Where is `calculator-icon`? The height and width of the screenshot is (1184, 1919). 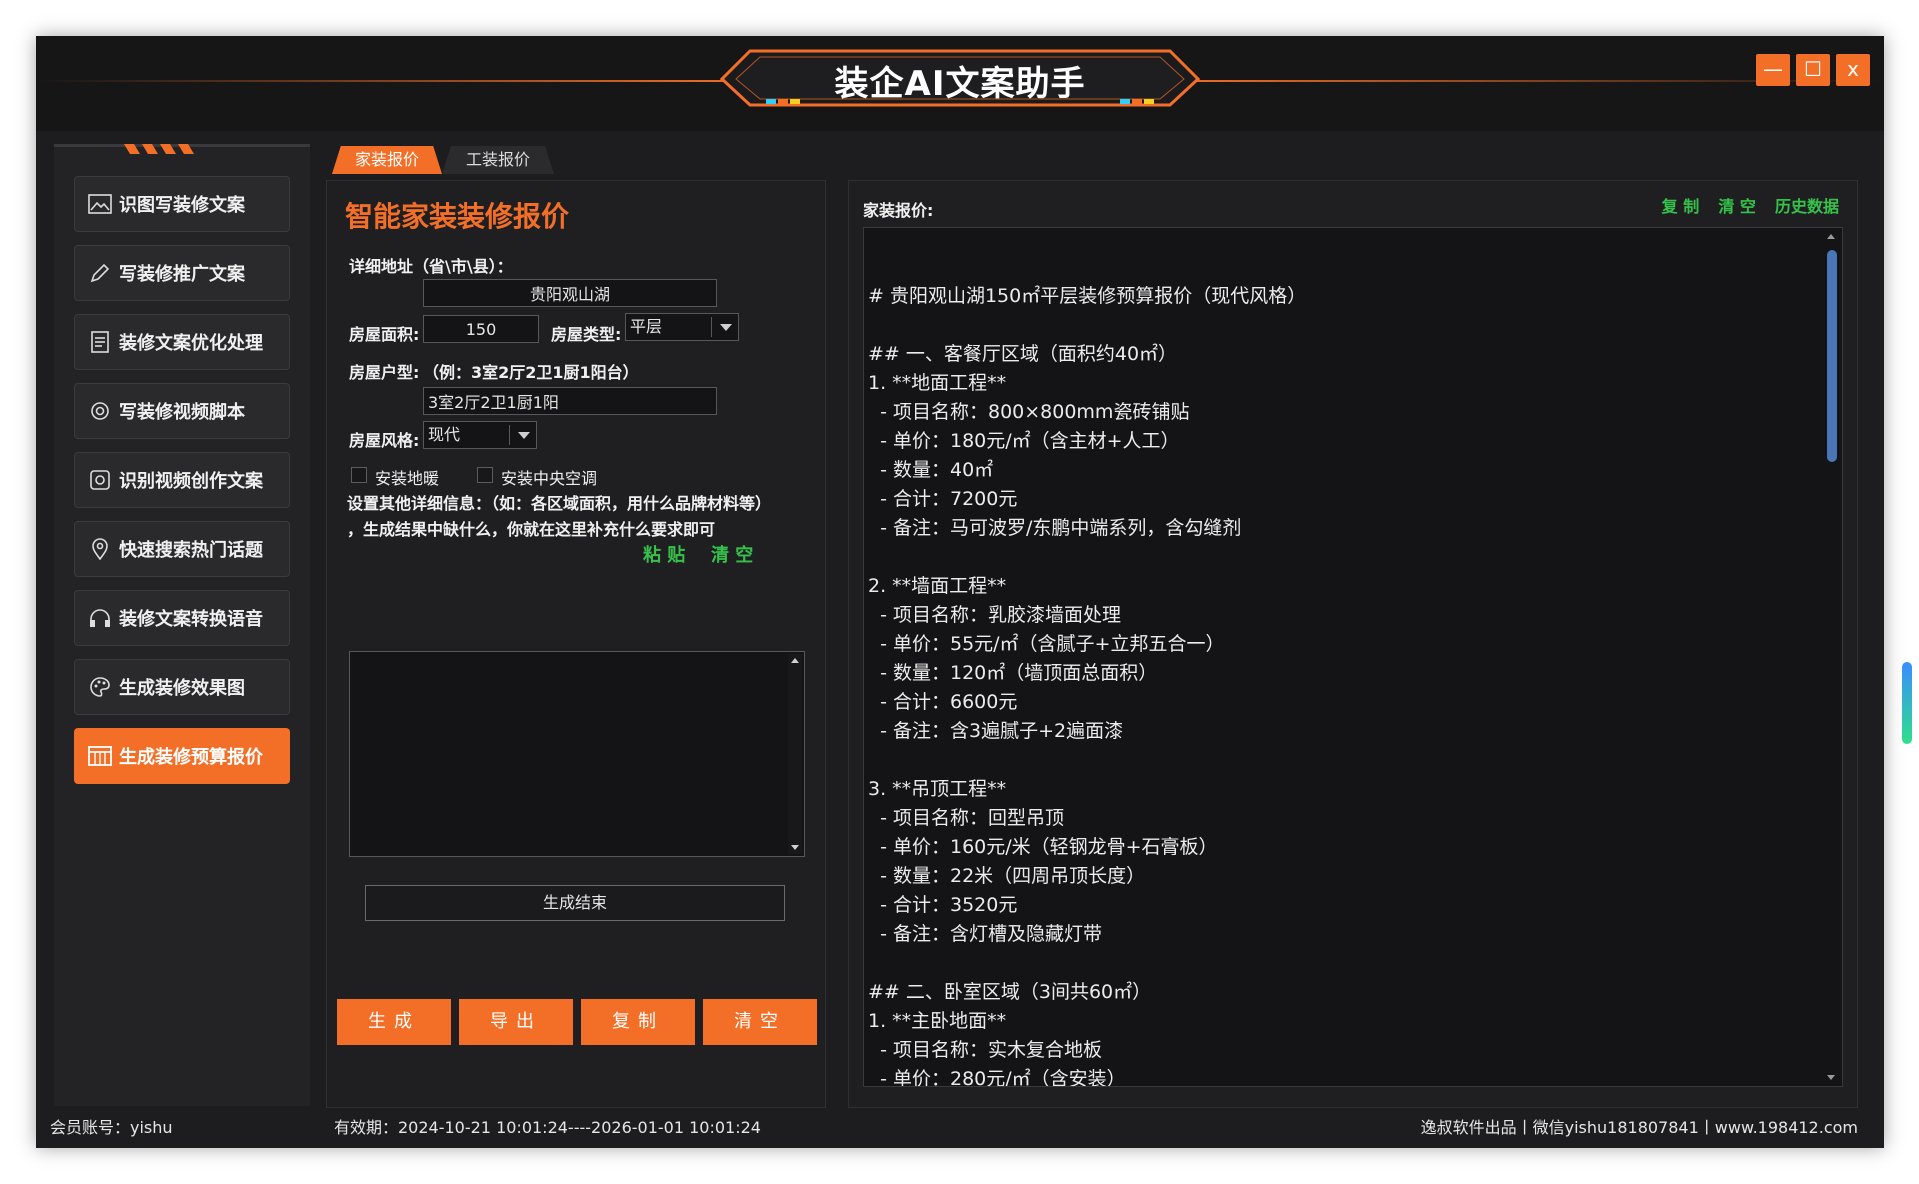 calculator-icon is located at coordinates (100, 756).